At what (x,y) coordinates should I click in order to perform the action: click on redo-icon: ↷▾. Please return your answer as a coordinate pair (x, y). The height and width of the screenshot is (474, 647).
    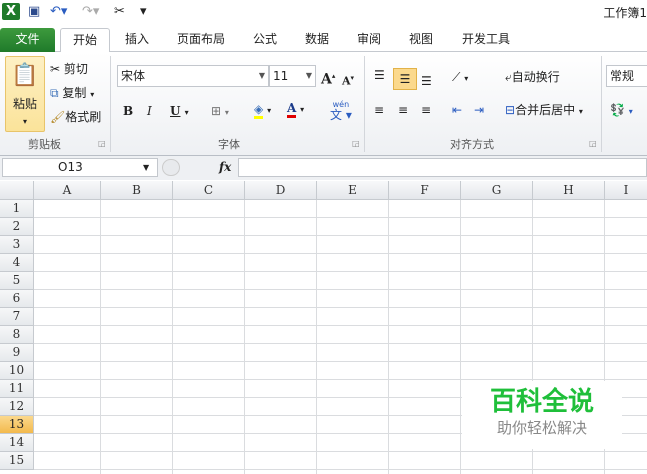
    Looking at the image, I should click on (90, 11).